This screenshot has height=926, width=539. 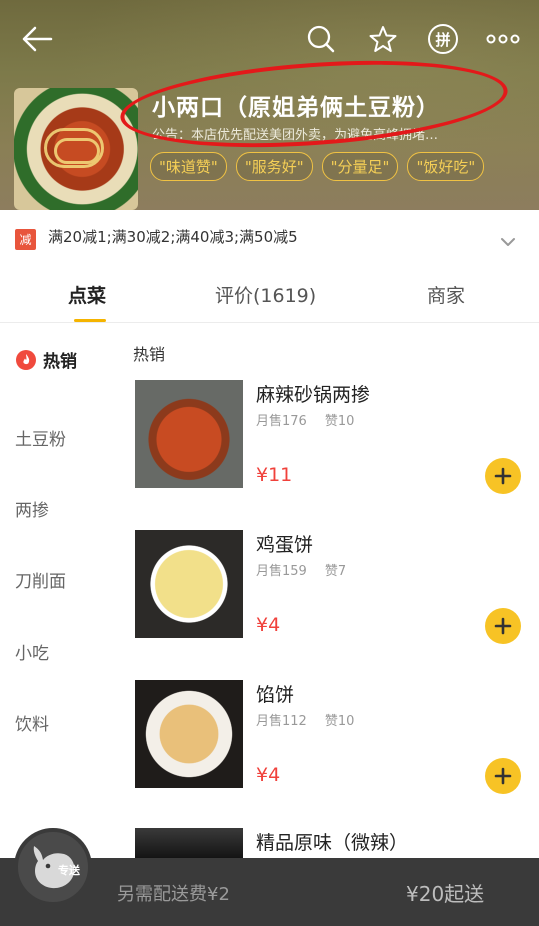 I want to click on monthly-sales: 月售176, so click(x=281, y=421).